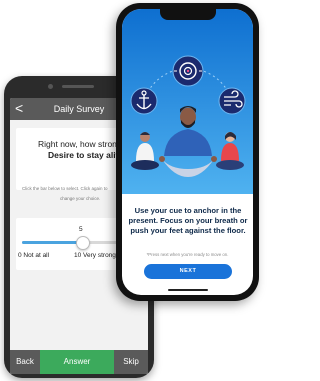  I want to click on back-button: Back, so click(25, 362).